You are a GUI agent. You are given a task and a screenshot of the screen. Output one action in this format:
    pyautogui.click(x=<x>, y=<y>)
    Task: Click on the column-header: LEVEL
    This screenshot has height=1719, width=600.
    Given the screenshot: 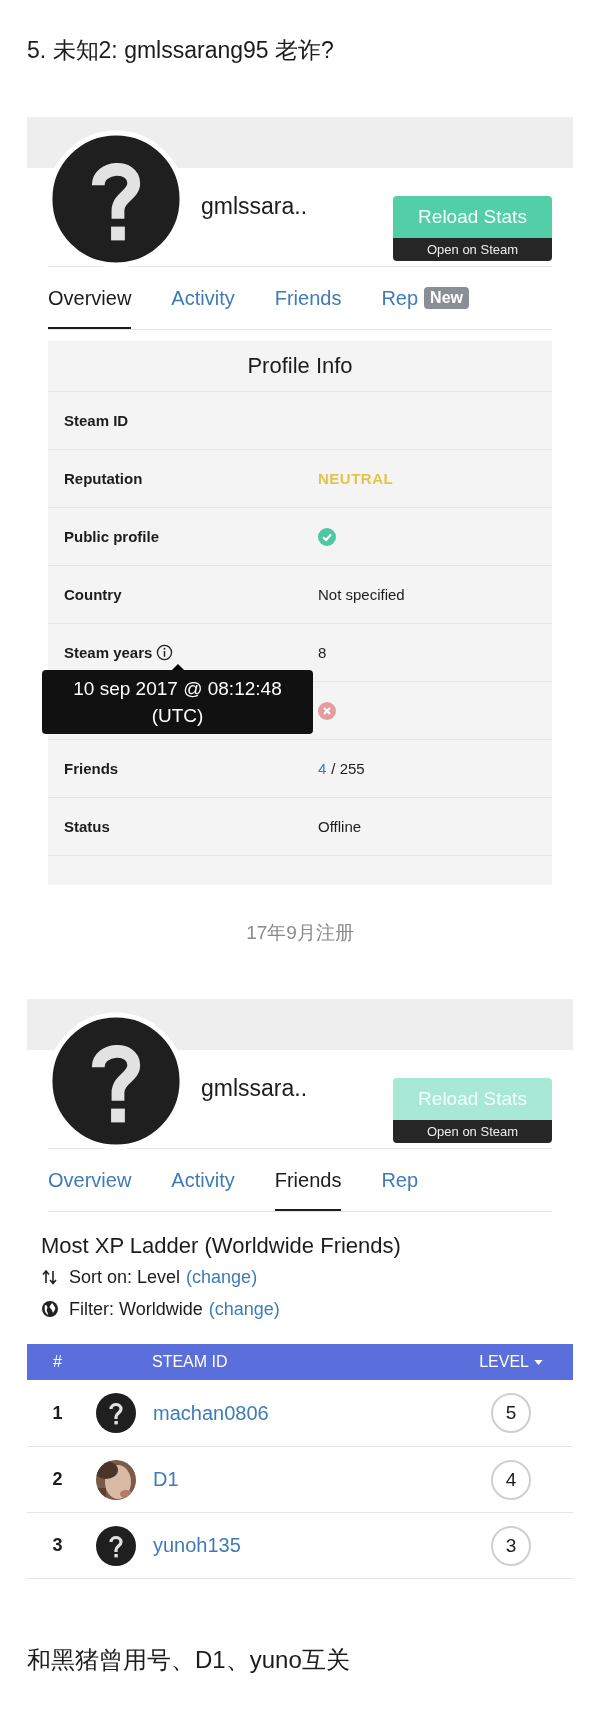 What is the action you would take?
    pyautogui.click(x=504, y=1362)
    